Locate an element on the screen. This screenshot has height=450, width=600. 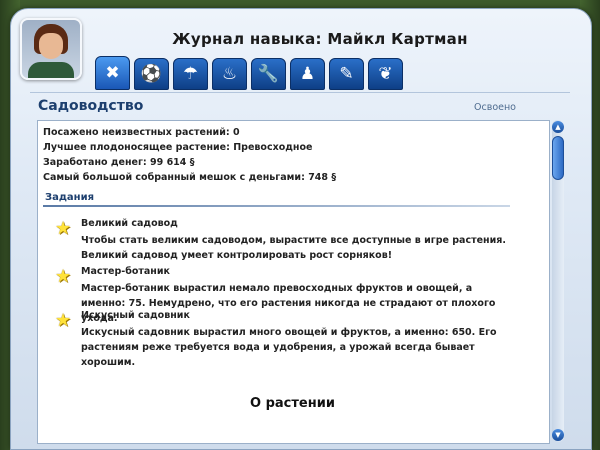
tab-collecting: ❦ is located at coordinates (385, 74).